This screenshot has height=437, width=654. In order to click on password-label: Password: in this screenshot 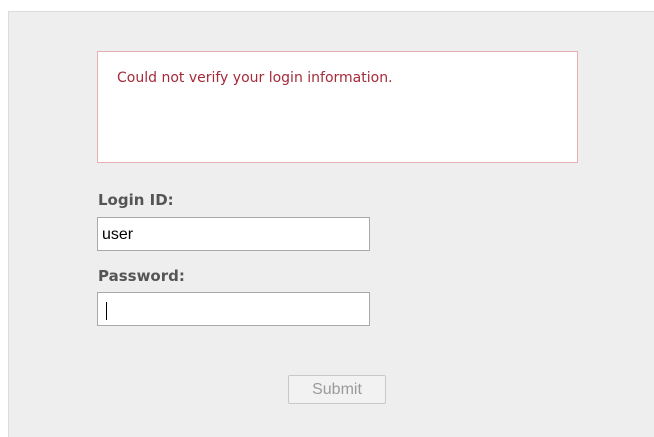, I will do `click(141, 276)`.